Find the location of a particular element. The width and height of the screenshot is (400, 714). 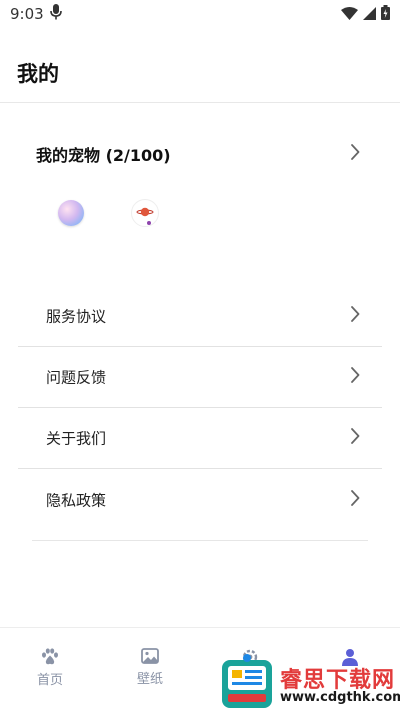

menu-item-about-us: 关于我们 is located at coordinates (200, 438).